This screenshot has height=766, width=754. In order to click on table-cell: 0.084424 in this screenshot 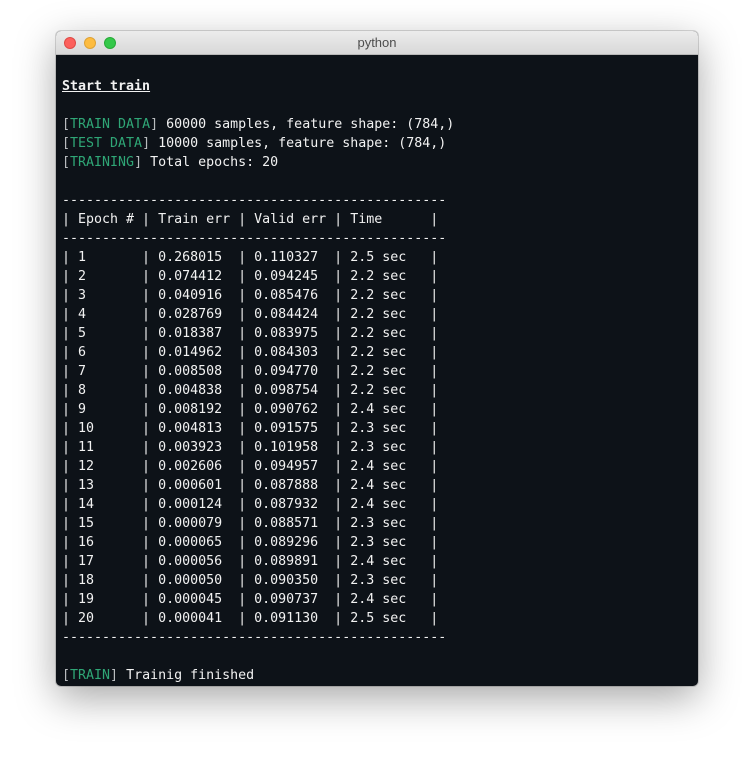, I will do `click(286, 314)`.